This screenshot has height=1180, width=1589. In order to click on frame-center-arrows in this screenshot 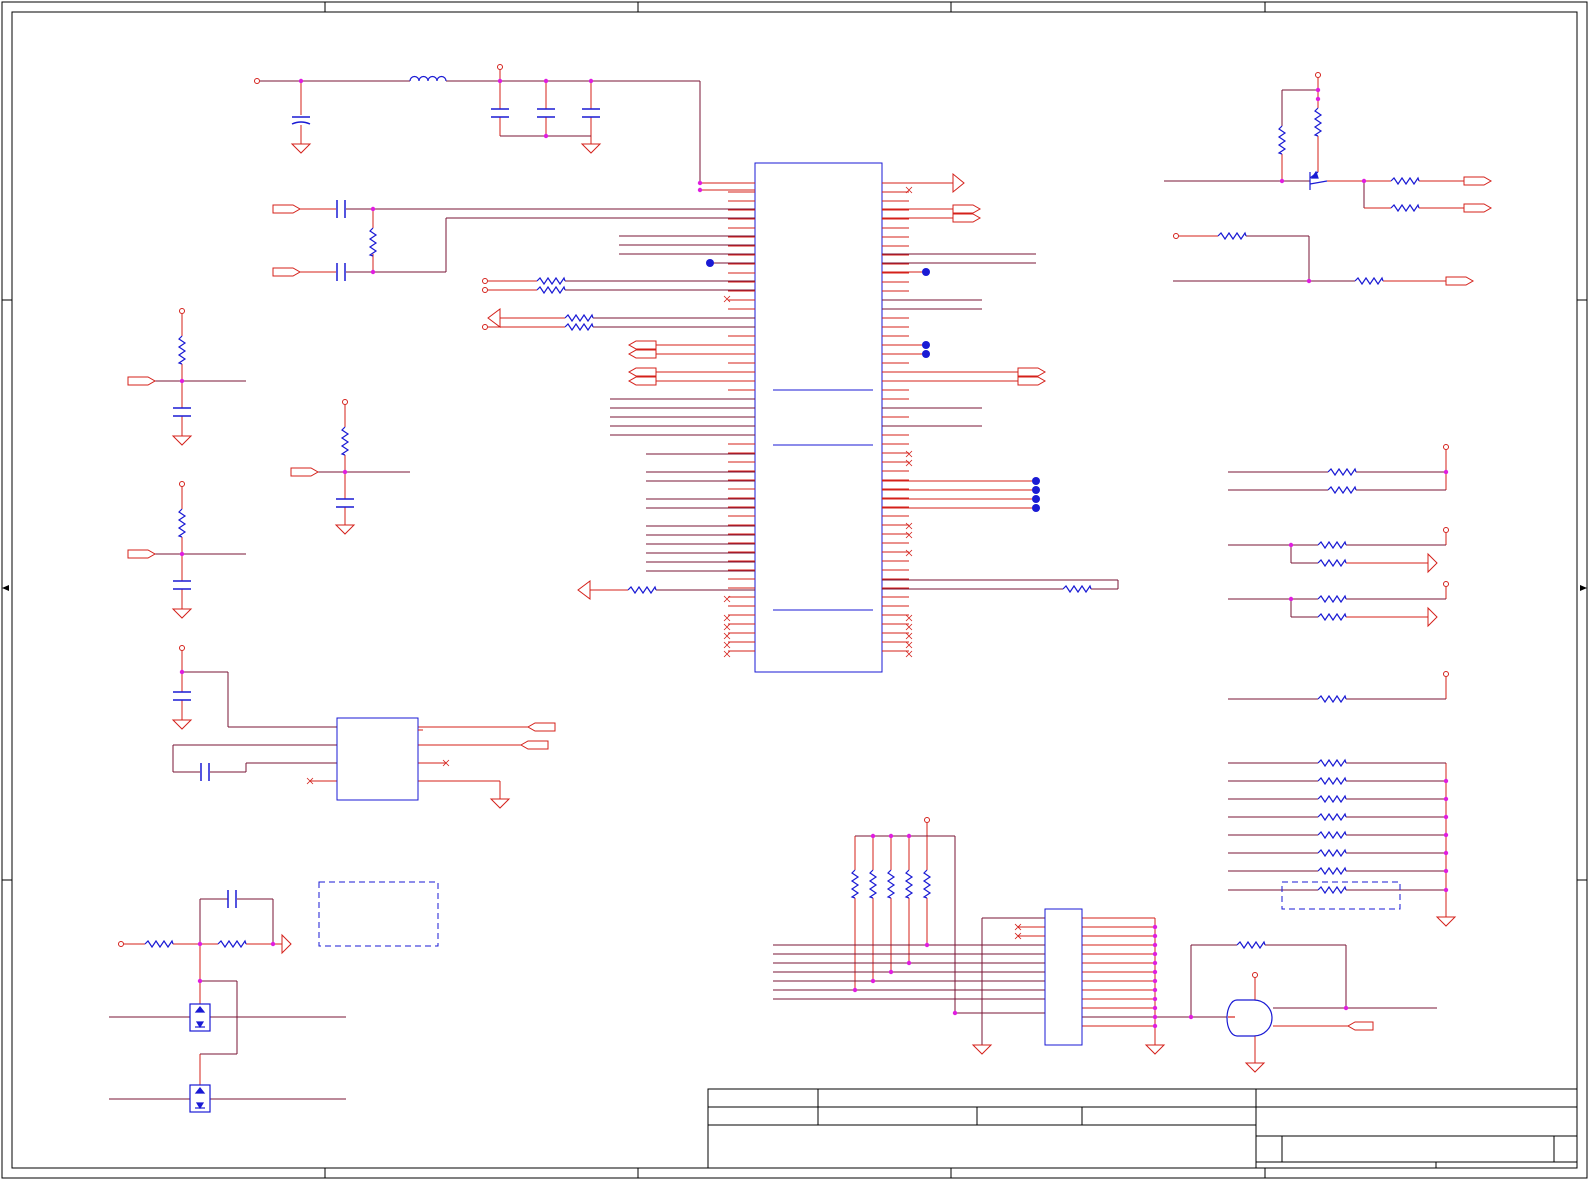, I will do `click(794, 588)`.